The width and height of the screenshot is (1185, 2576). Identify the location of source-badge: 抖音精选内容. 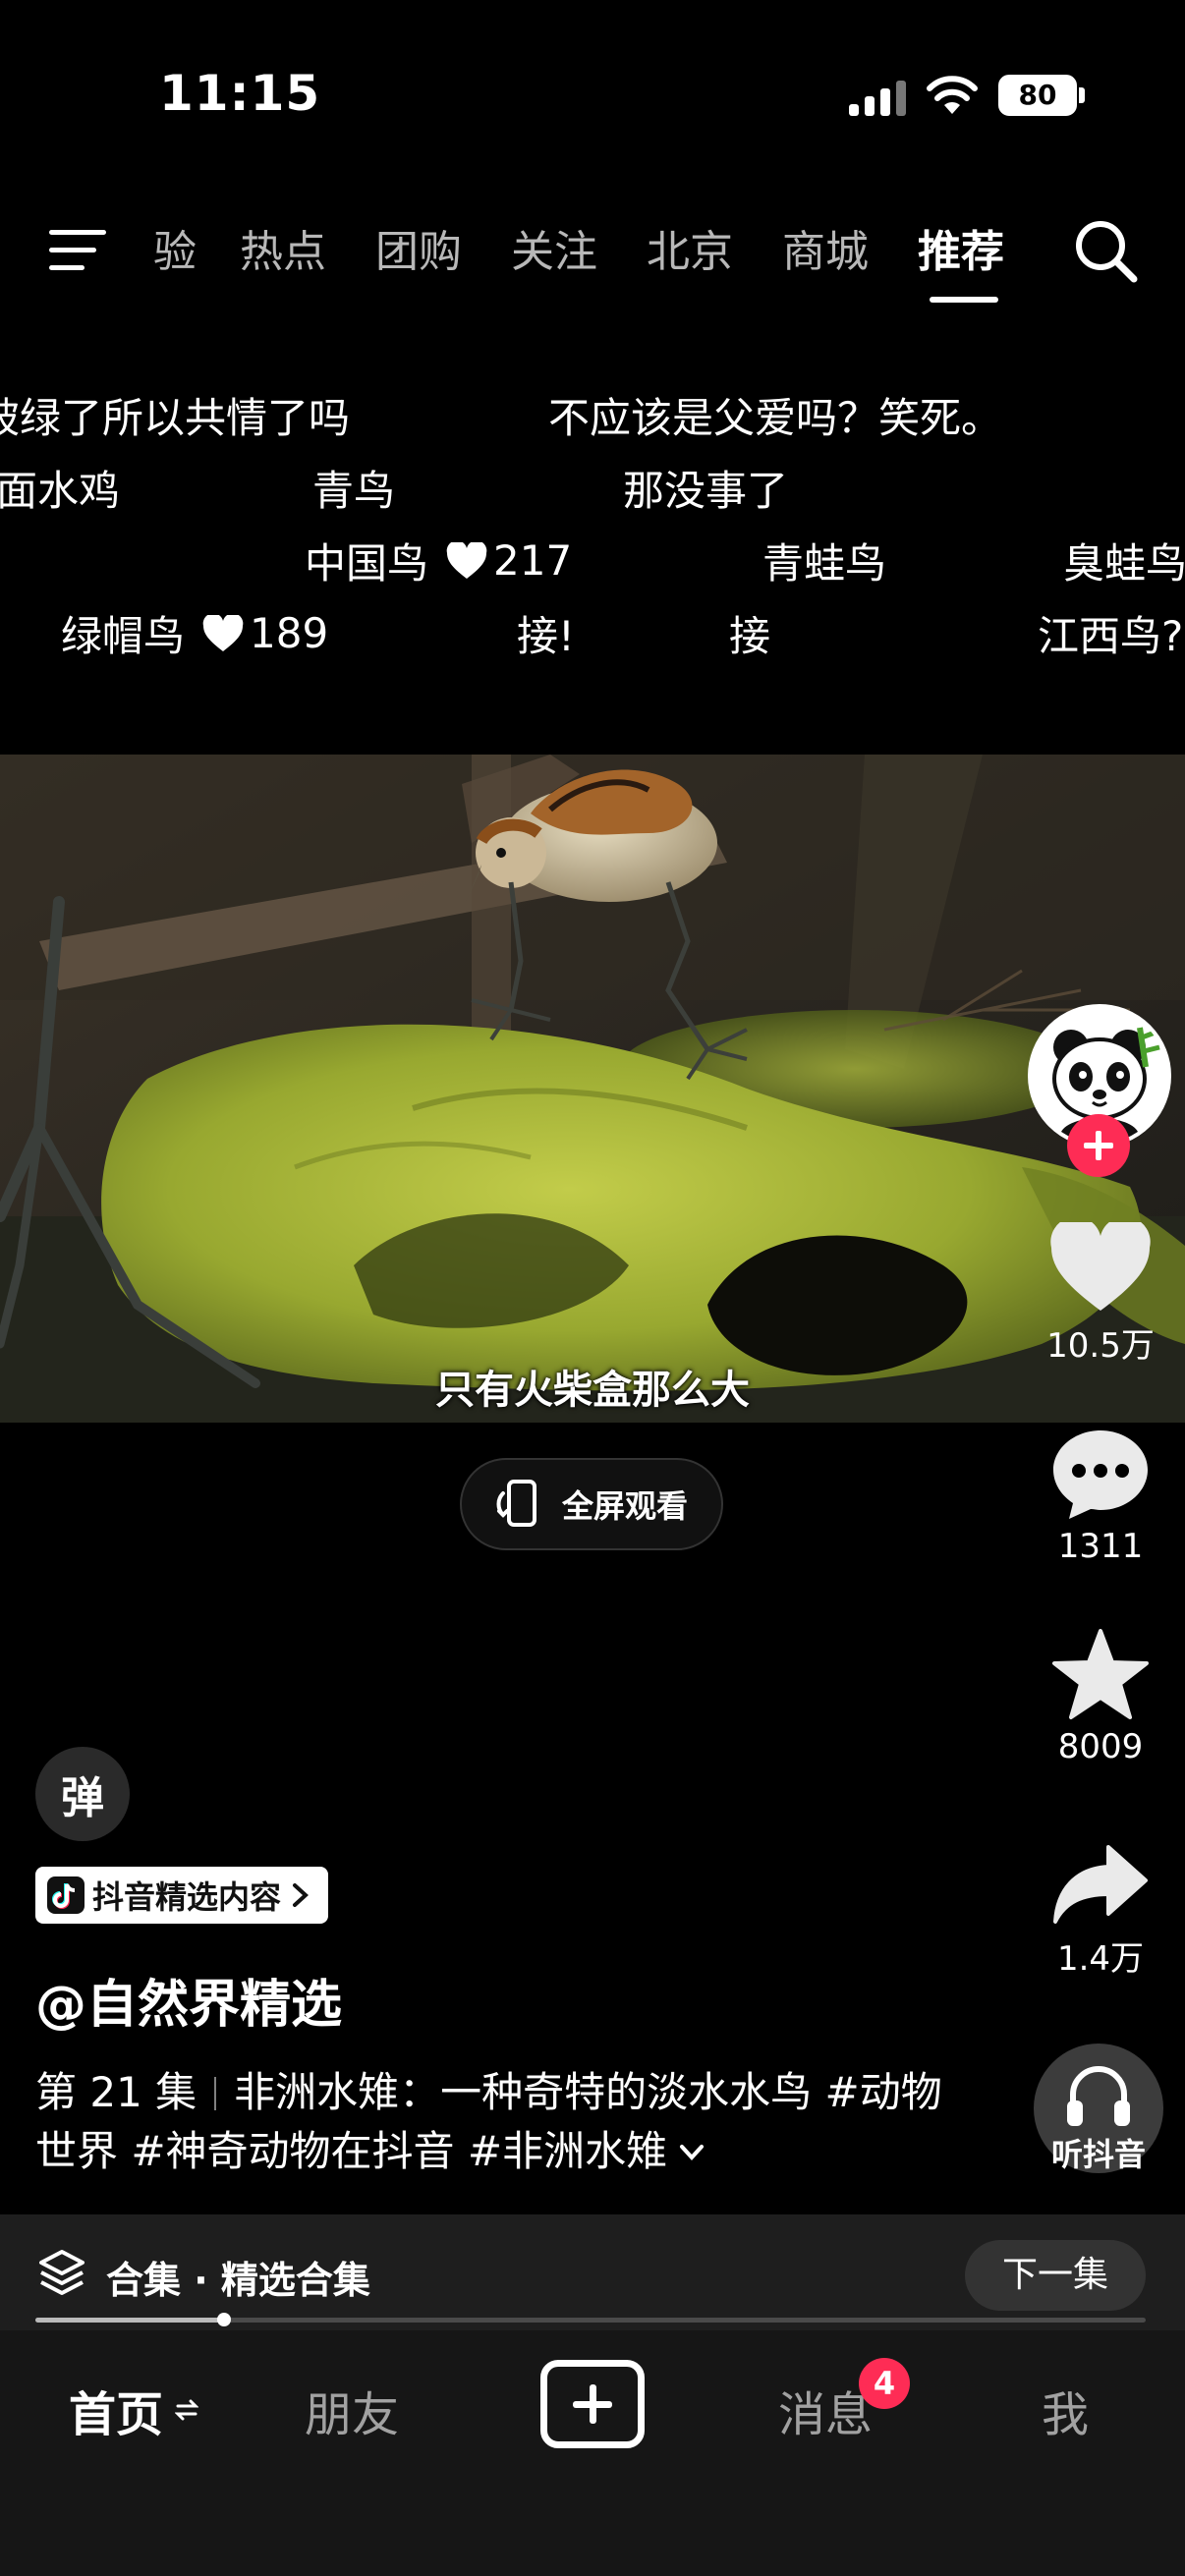
(182, 1895).